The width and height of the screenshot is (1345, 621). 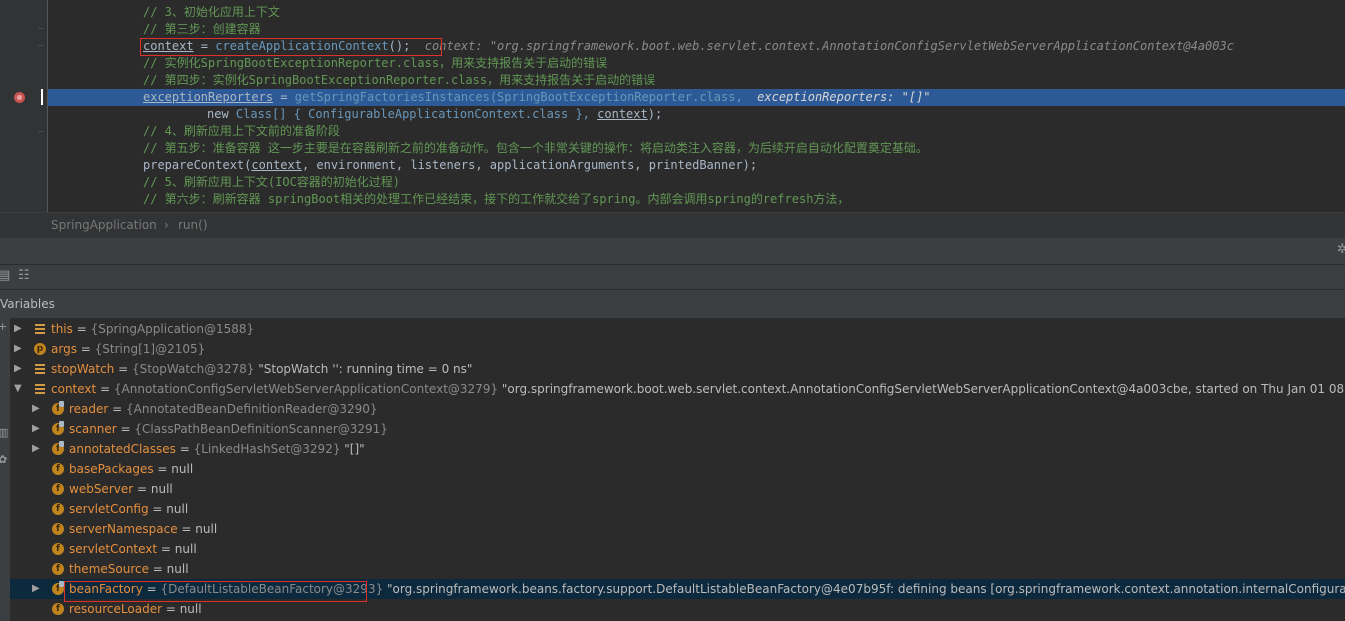 I want to click on frames-toolbar: ▤ ☷, so click(x=672, y=277).